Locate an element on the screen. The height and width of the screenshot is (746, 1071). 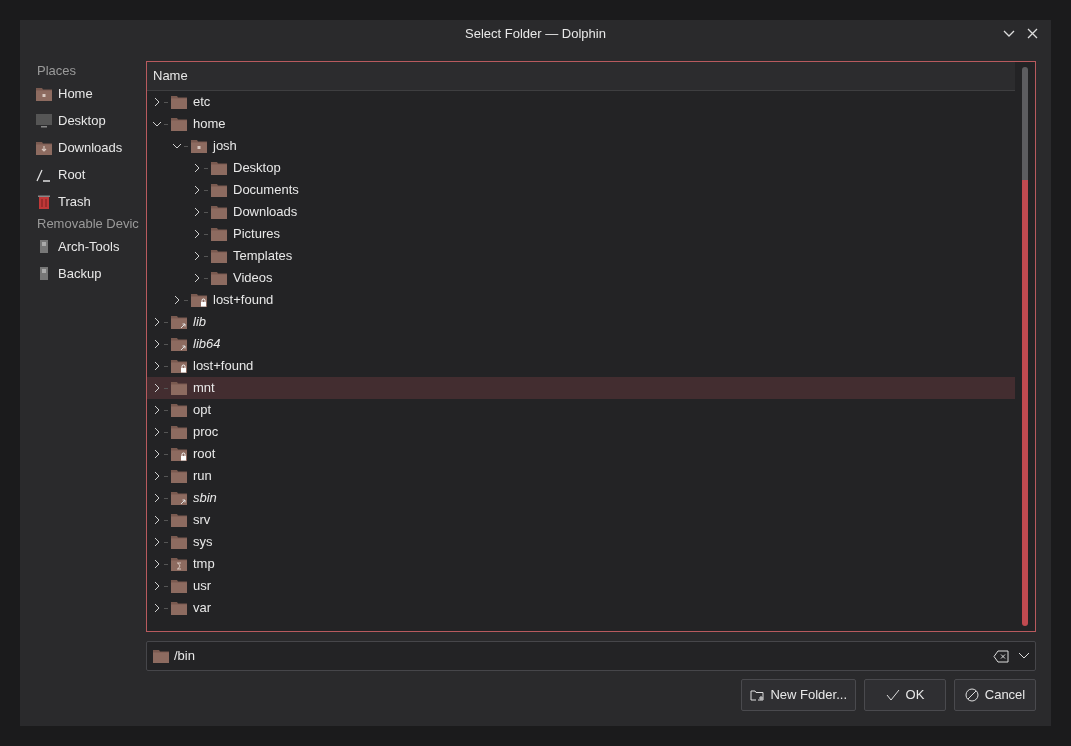
place-item: Home is located at coordinates (91, 93).